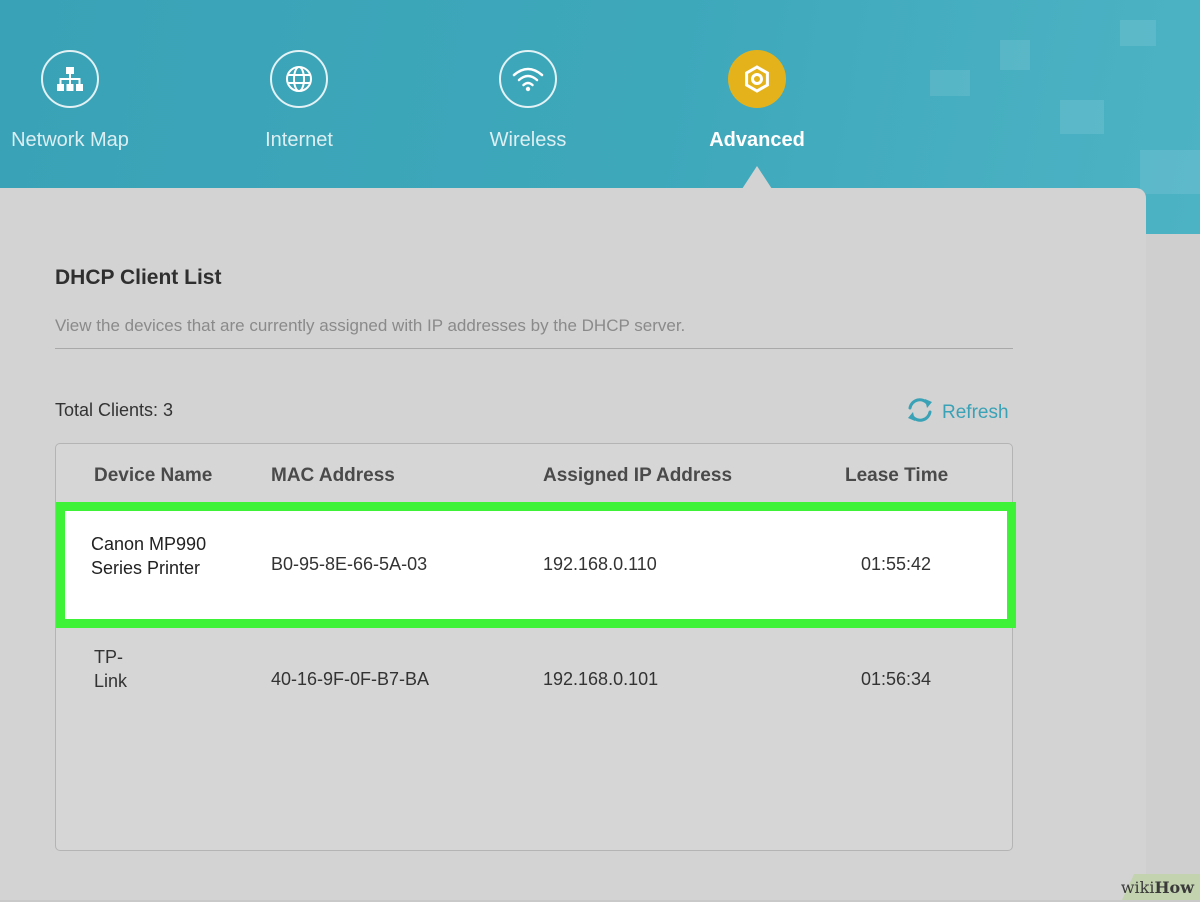  What do you see at coordinates (1173, 567) in the screenshot?
I see `side-panel` at bounding box center [1173, 567].